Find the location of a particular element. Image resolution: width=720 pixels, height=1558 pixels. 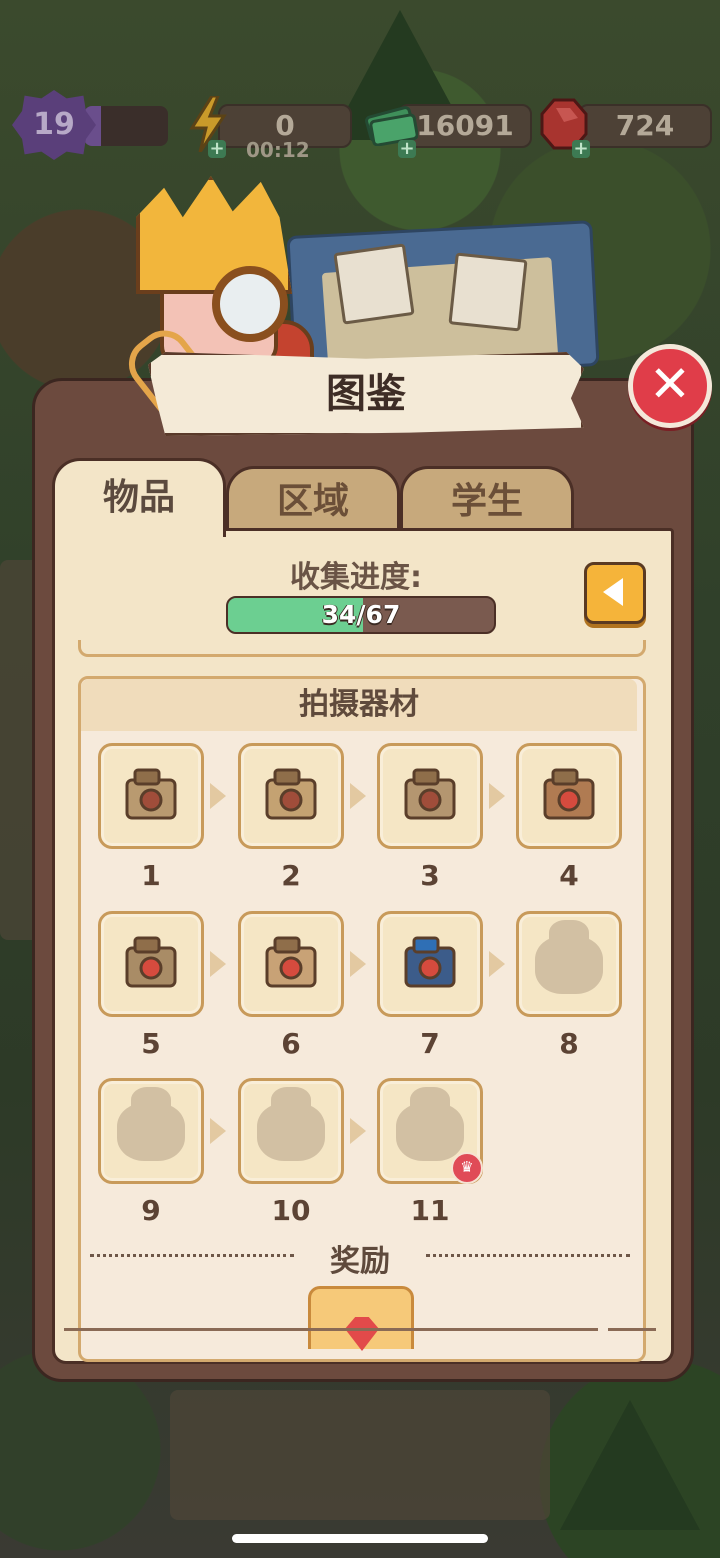

magnifying-glass-icon is located at coordinates (250, 304).